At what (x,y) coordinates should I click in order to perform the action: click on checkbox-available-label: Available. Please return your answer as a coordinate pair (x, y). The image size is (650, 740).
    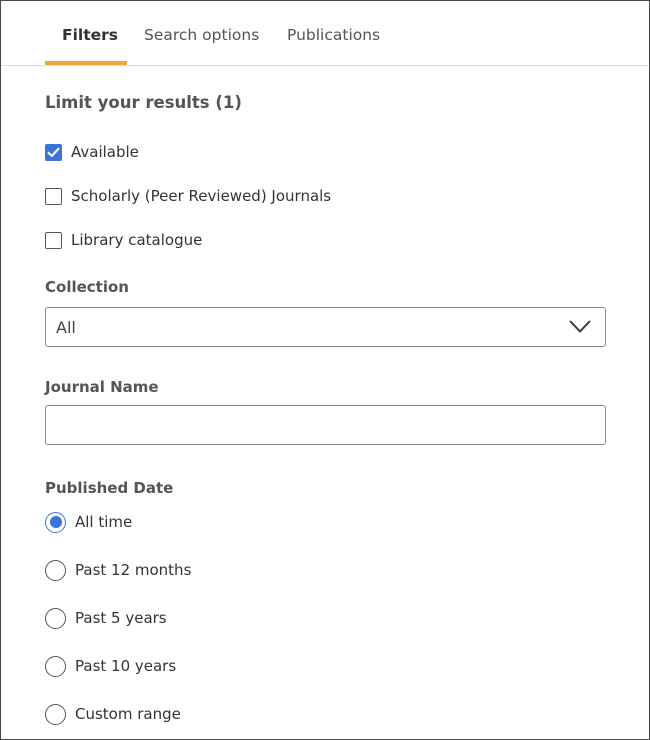
    Looking at the image, I should click on (105, 152).